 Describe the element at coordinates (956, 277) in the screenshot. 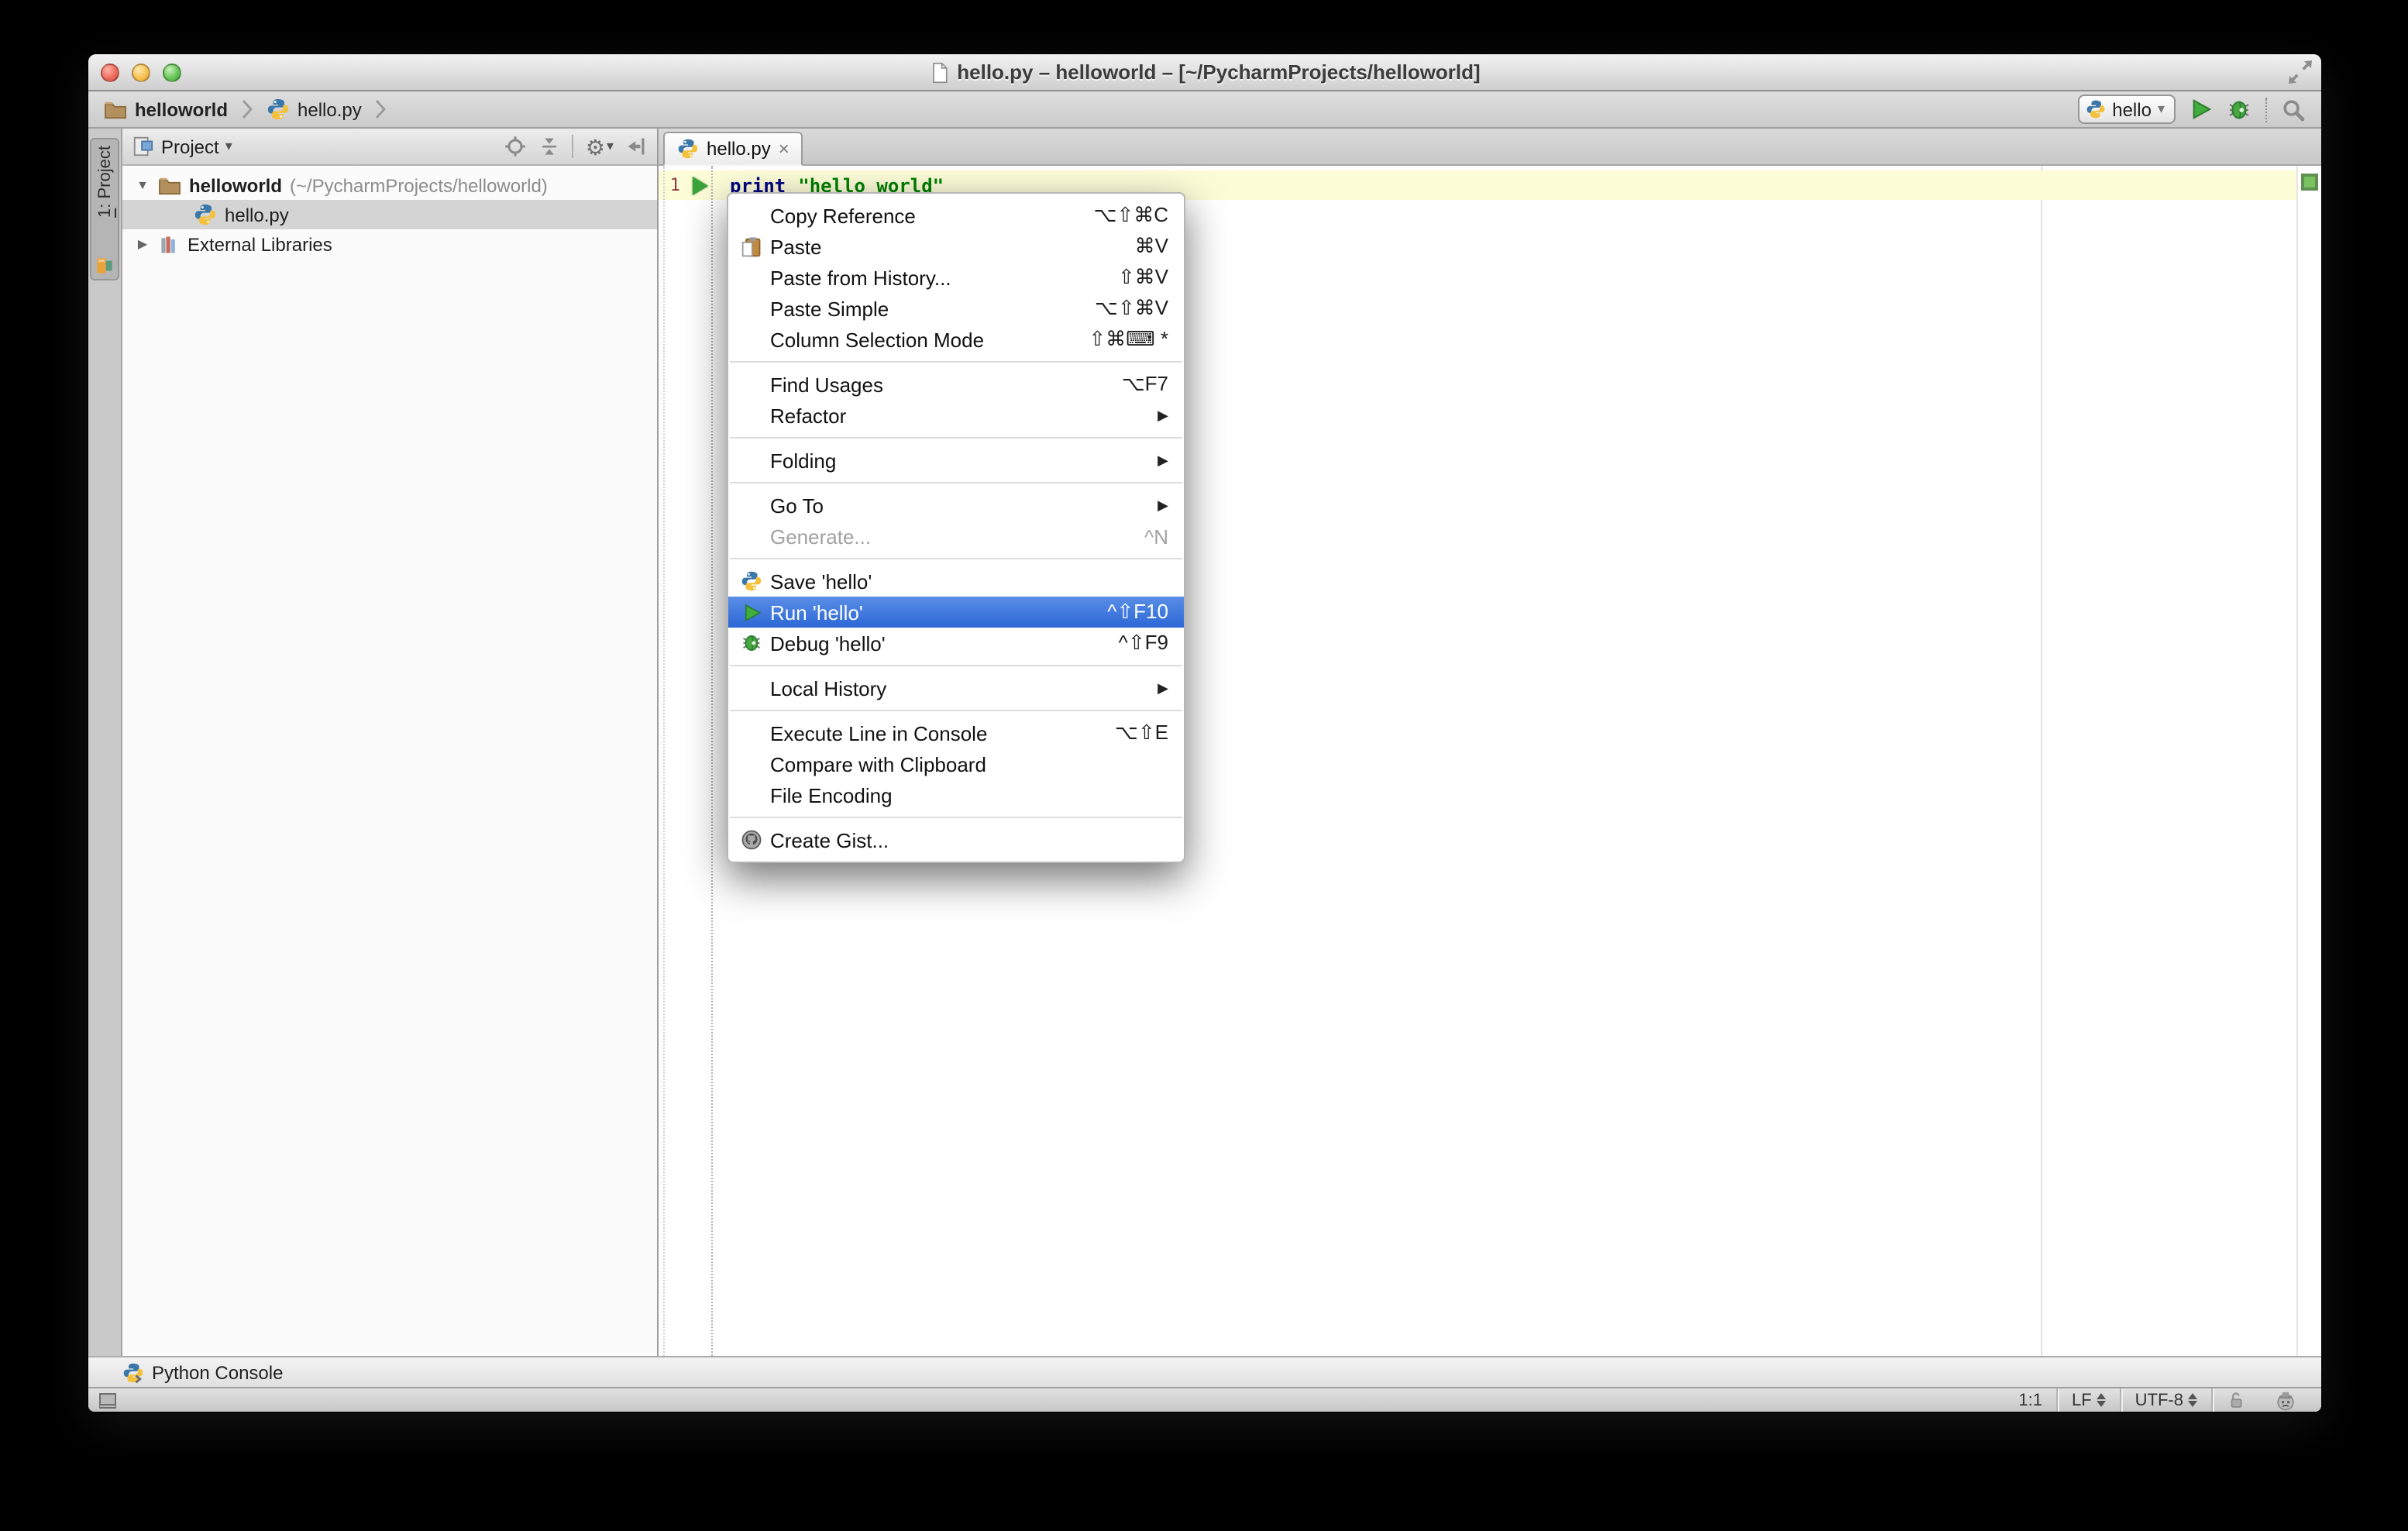

I see `menu-item-paste-from-history: Paste from History... ⇧⌘V` at that location.